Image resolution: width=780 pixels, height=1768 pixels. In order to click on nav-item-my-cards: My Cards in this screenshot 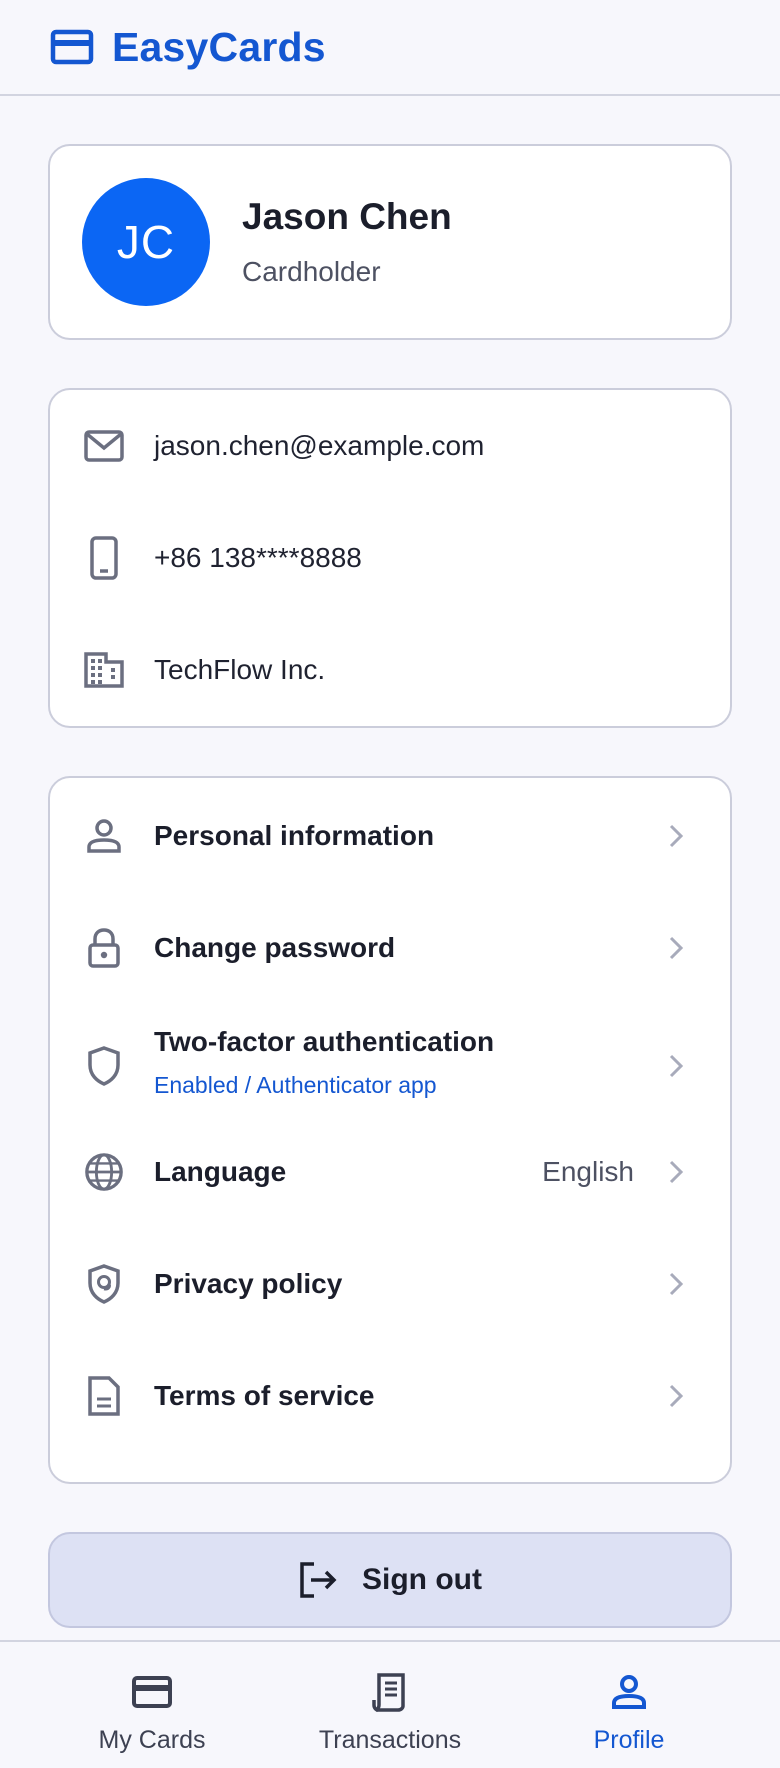, I will do `click(152, 1705)`.